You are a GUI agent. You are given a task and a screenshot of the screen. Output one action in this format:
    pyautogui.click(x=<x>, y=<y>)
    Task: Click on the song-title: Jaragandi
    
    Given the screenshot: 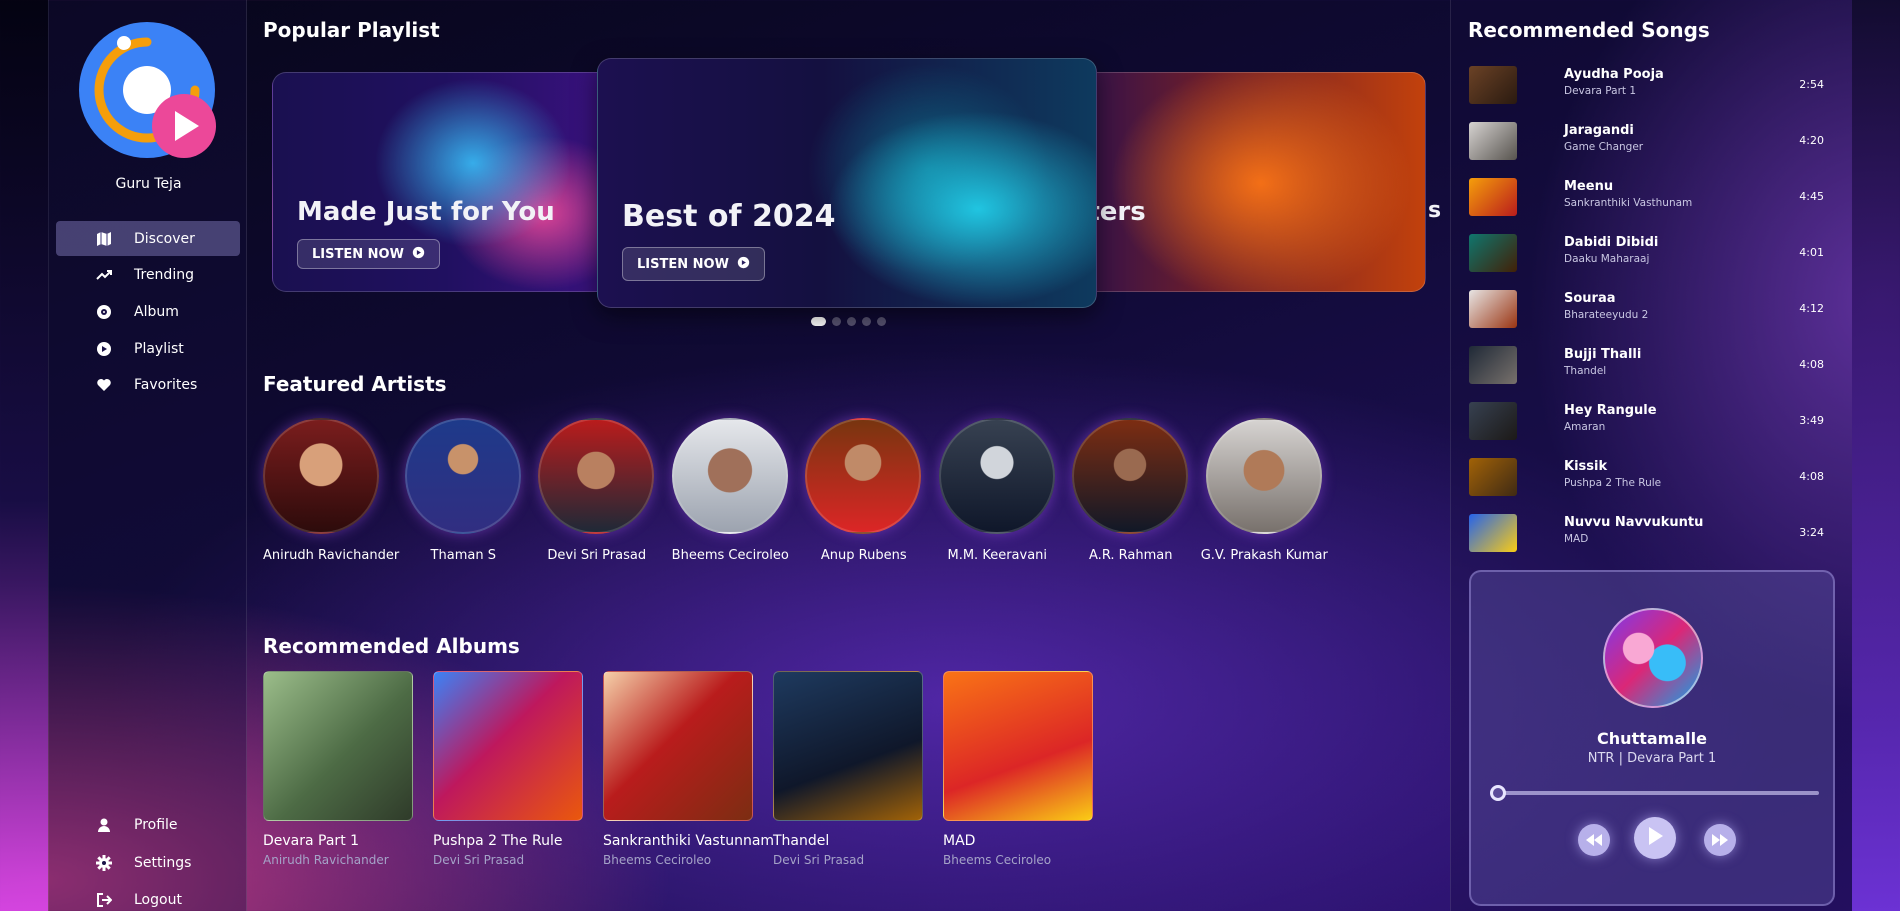 What is the action you would take?
    pyautogui.click(x=1599, y=130)
    